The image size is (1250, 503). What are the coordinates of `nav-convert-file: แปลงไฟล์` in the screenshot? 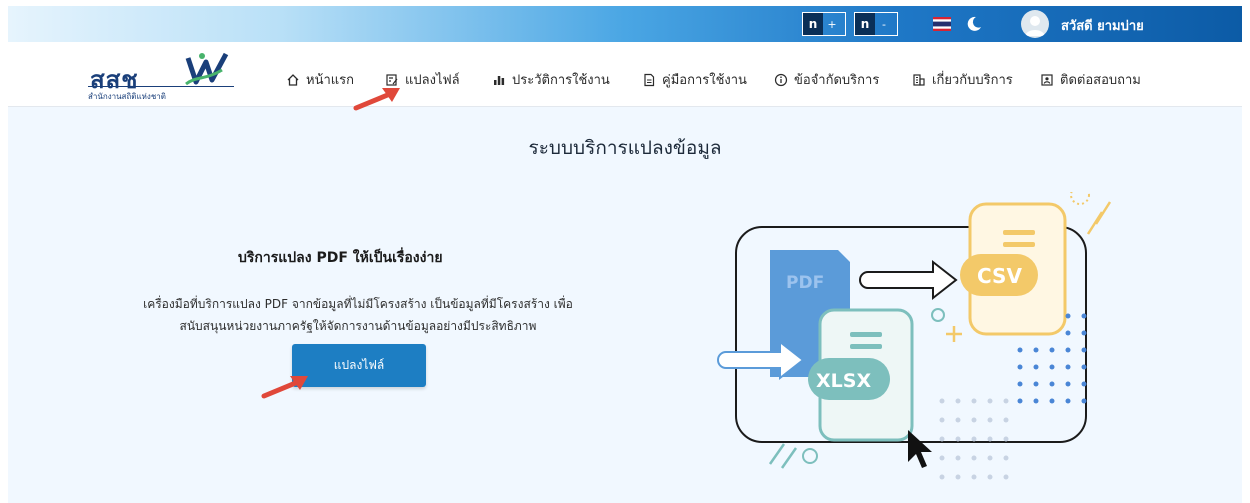 It's located at (422, 79).